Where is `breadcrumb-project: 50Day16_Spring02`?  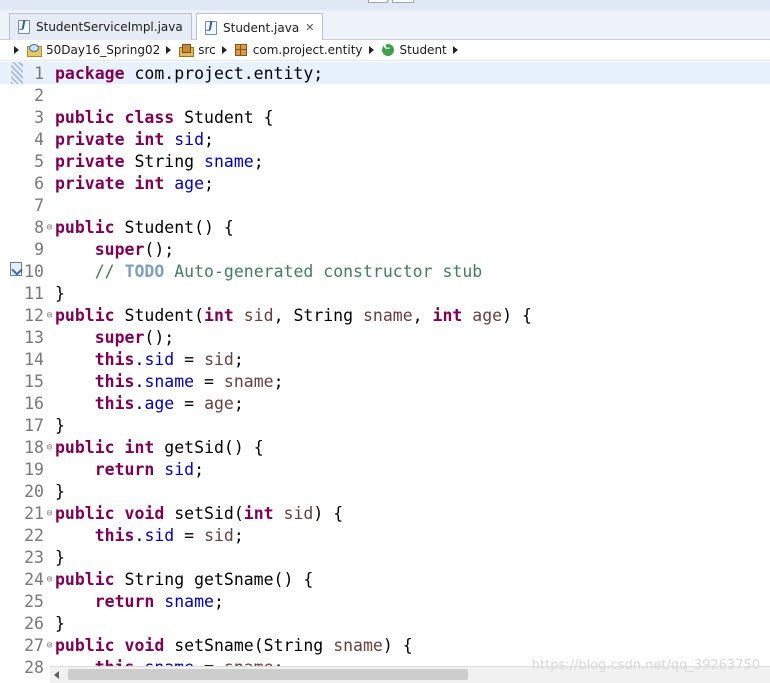
breadcrumb-project: 50Day16_Spring02 is located at coordinates (93, 50).